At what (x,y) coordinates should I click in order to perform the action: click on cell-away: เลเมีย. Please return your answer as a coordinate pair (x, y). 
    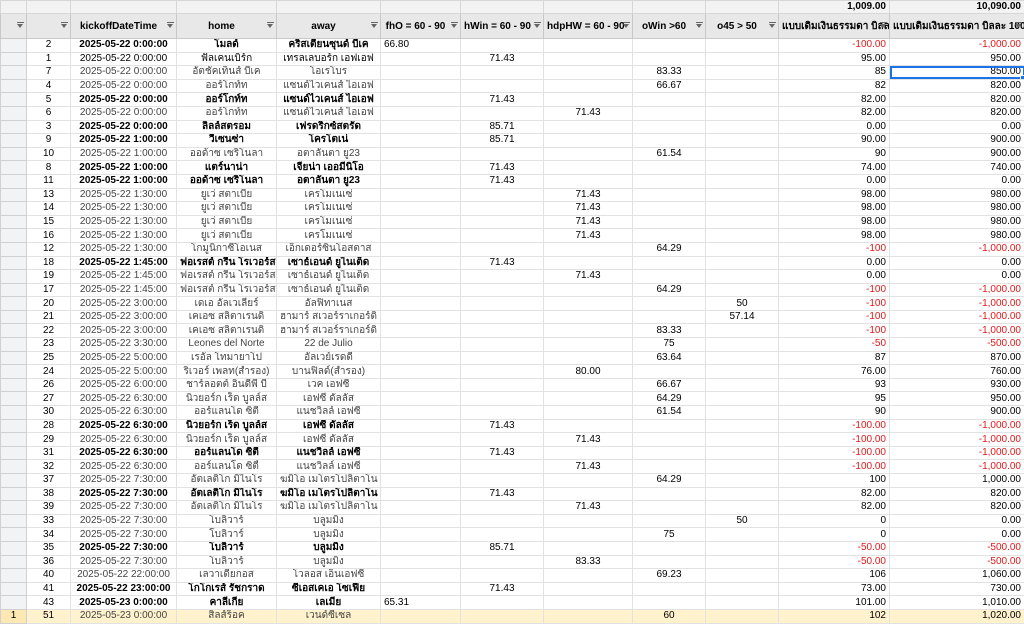
    Looking at the image, I should click on (328, 602).